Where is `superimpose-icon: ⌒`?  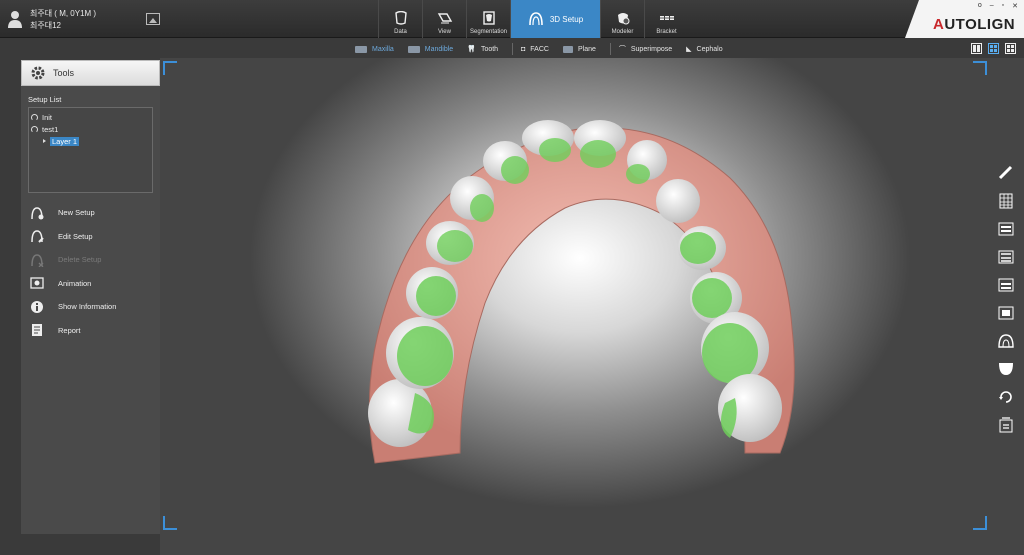 superimpose-icon: ⌒ is located at coordinates (622, 49).